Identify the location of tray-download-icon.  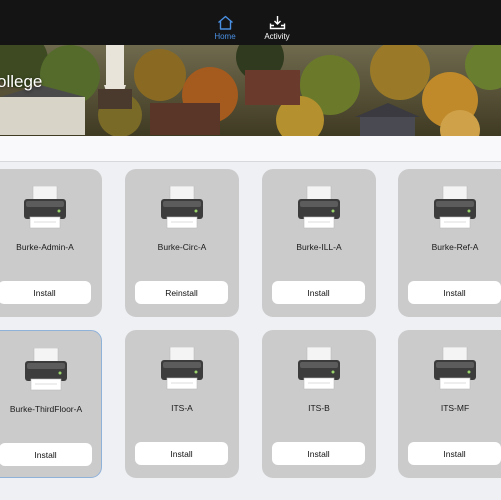
(277, 23).